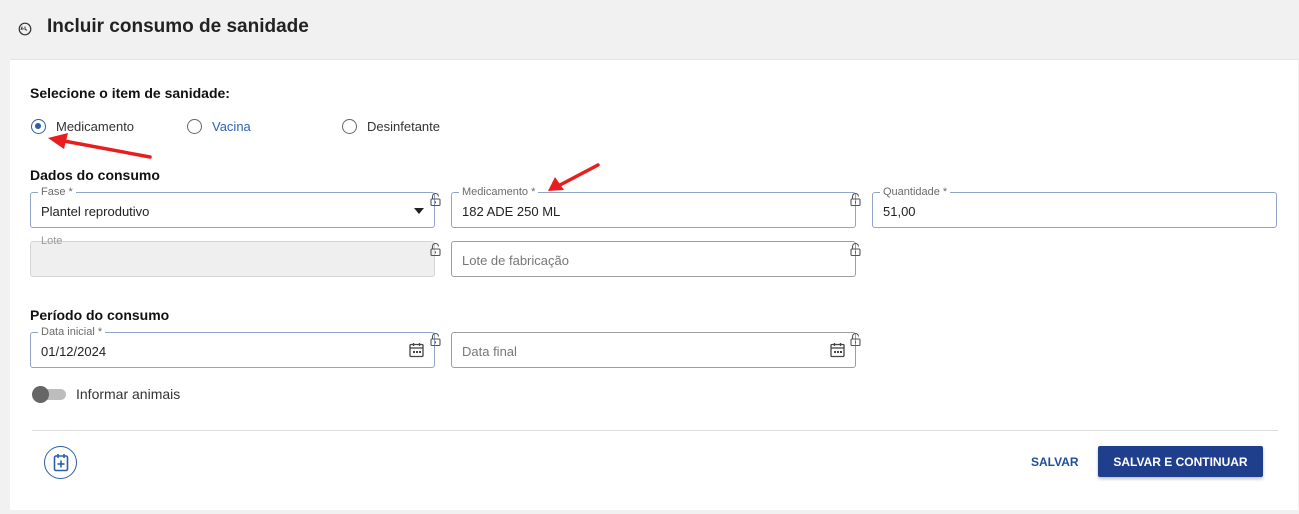 This screenshot has height=514, width=1299. I want to click on radio-vacina: Vacina, so click(219, 126).